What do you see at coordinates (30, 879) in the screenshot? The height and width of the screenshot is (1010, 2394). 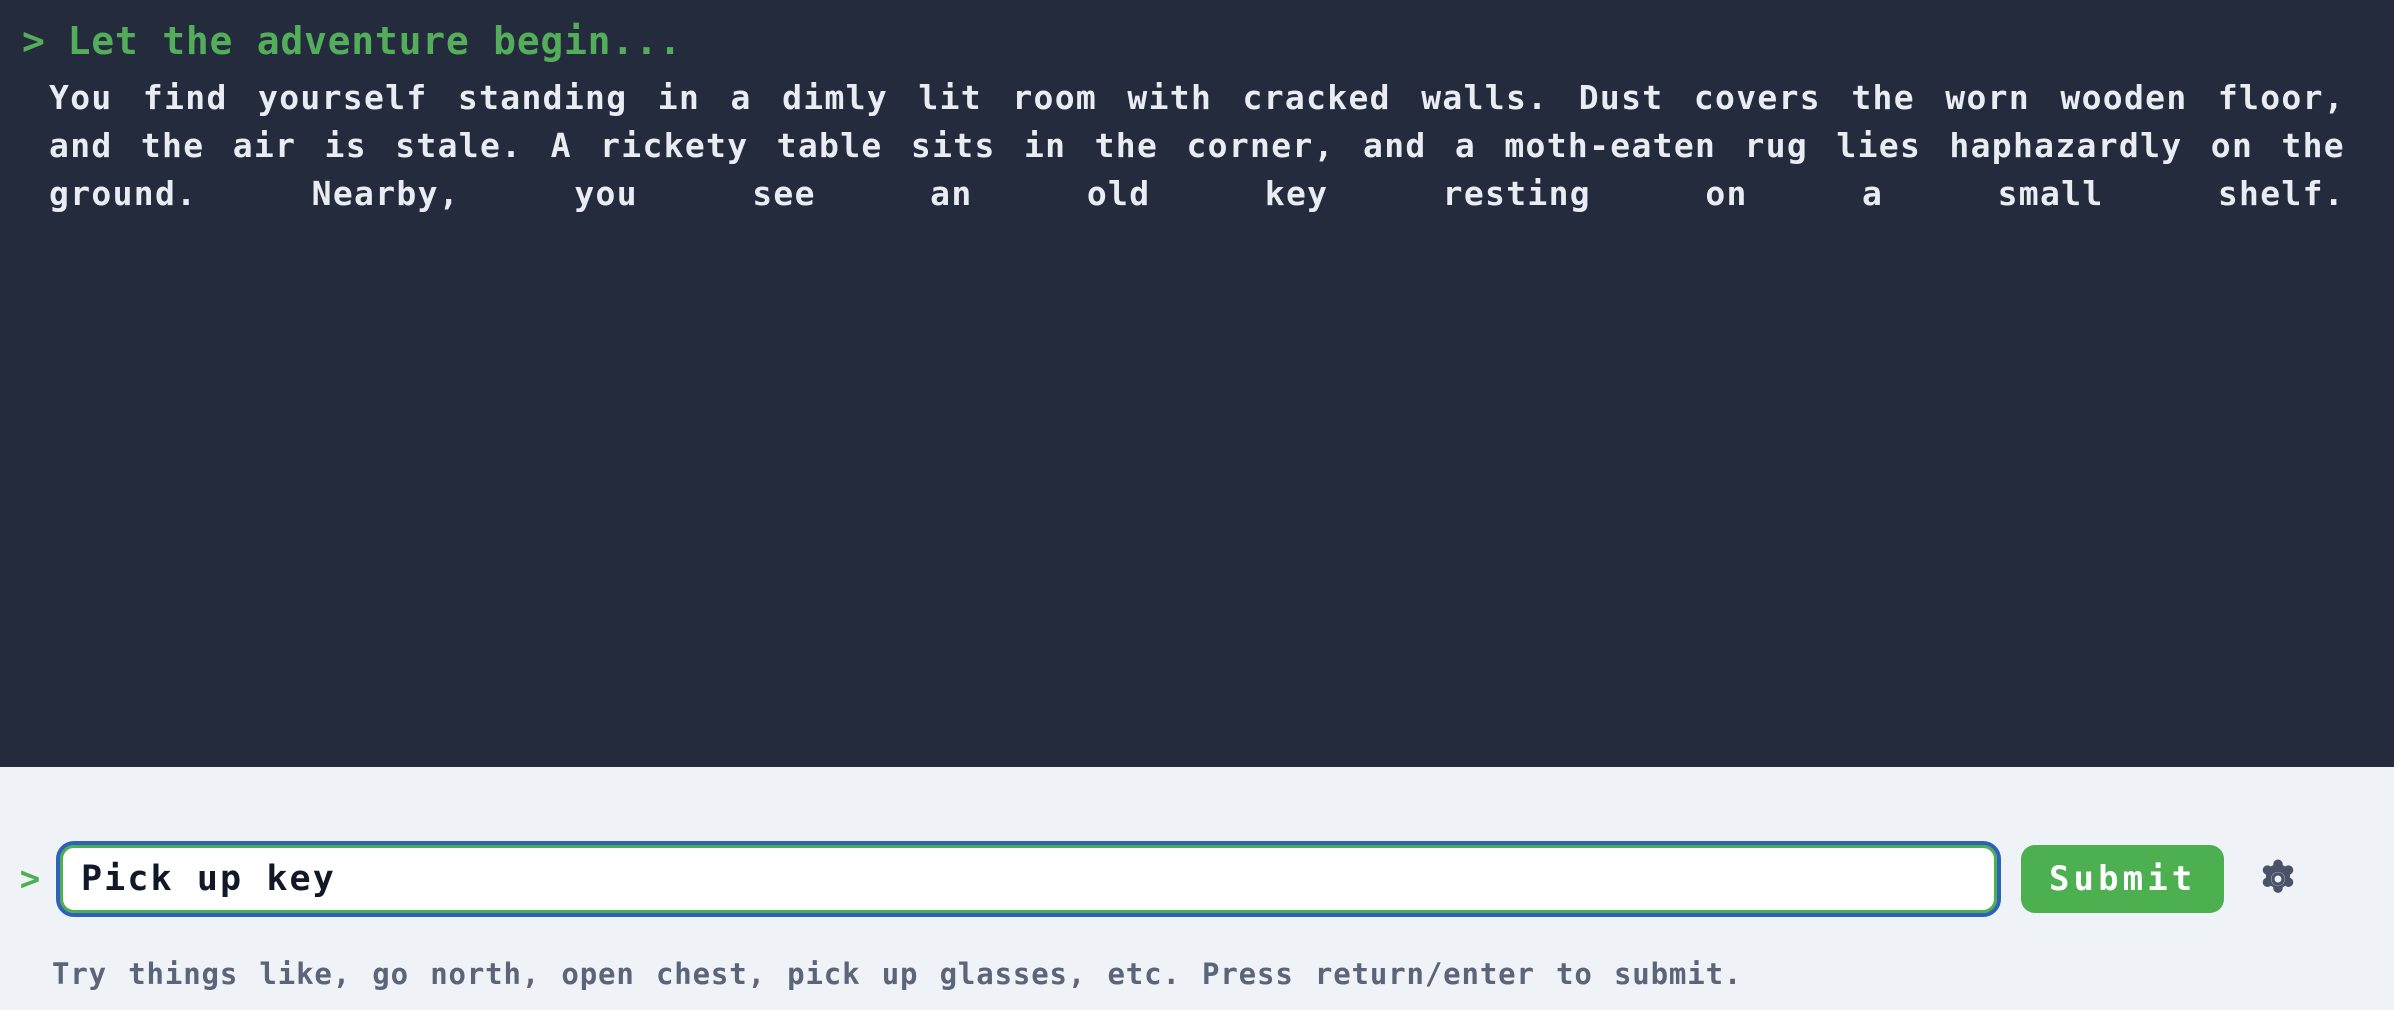 I see `input-chevron-icon: >` at bounding box center [30, 879].